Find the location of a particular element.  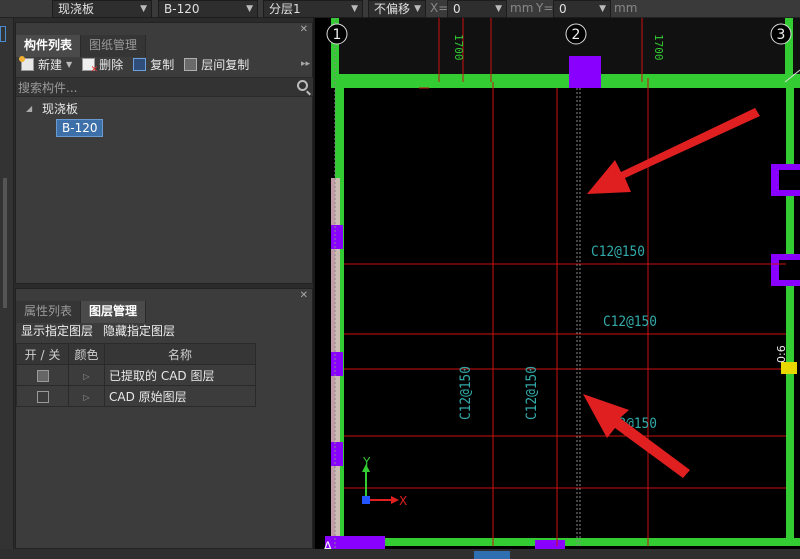

delete-label: 删除 is located at coordinates (111, 64).